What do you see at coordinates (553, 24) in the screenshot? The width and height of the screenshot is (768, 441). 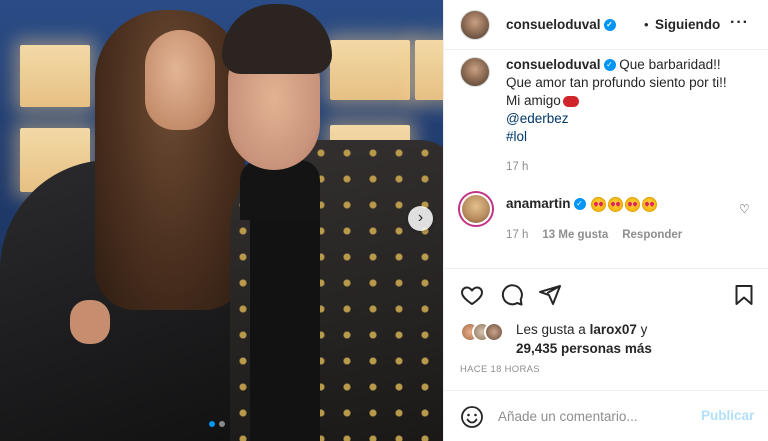 I see `author-username-text: consueloduval` at bounding box center [553, 24].